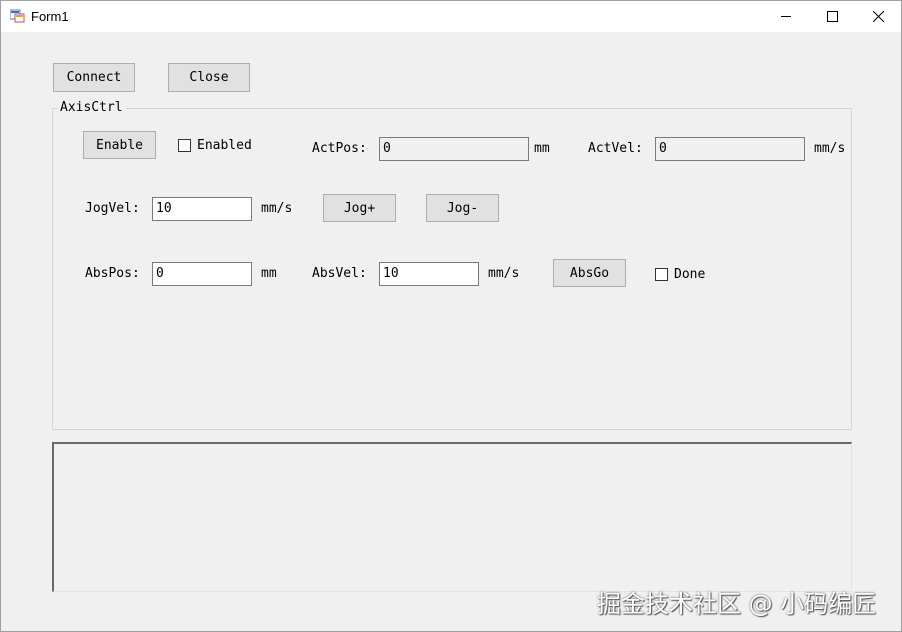 The image size is (902, 632). I want to click on actvel-label: ActVel:, so click(615, 148).